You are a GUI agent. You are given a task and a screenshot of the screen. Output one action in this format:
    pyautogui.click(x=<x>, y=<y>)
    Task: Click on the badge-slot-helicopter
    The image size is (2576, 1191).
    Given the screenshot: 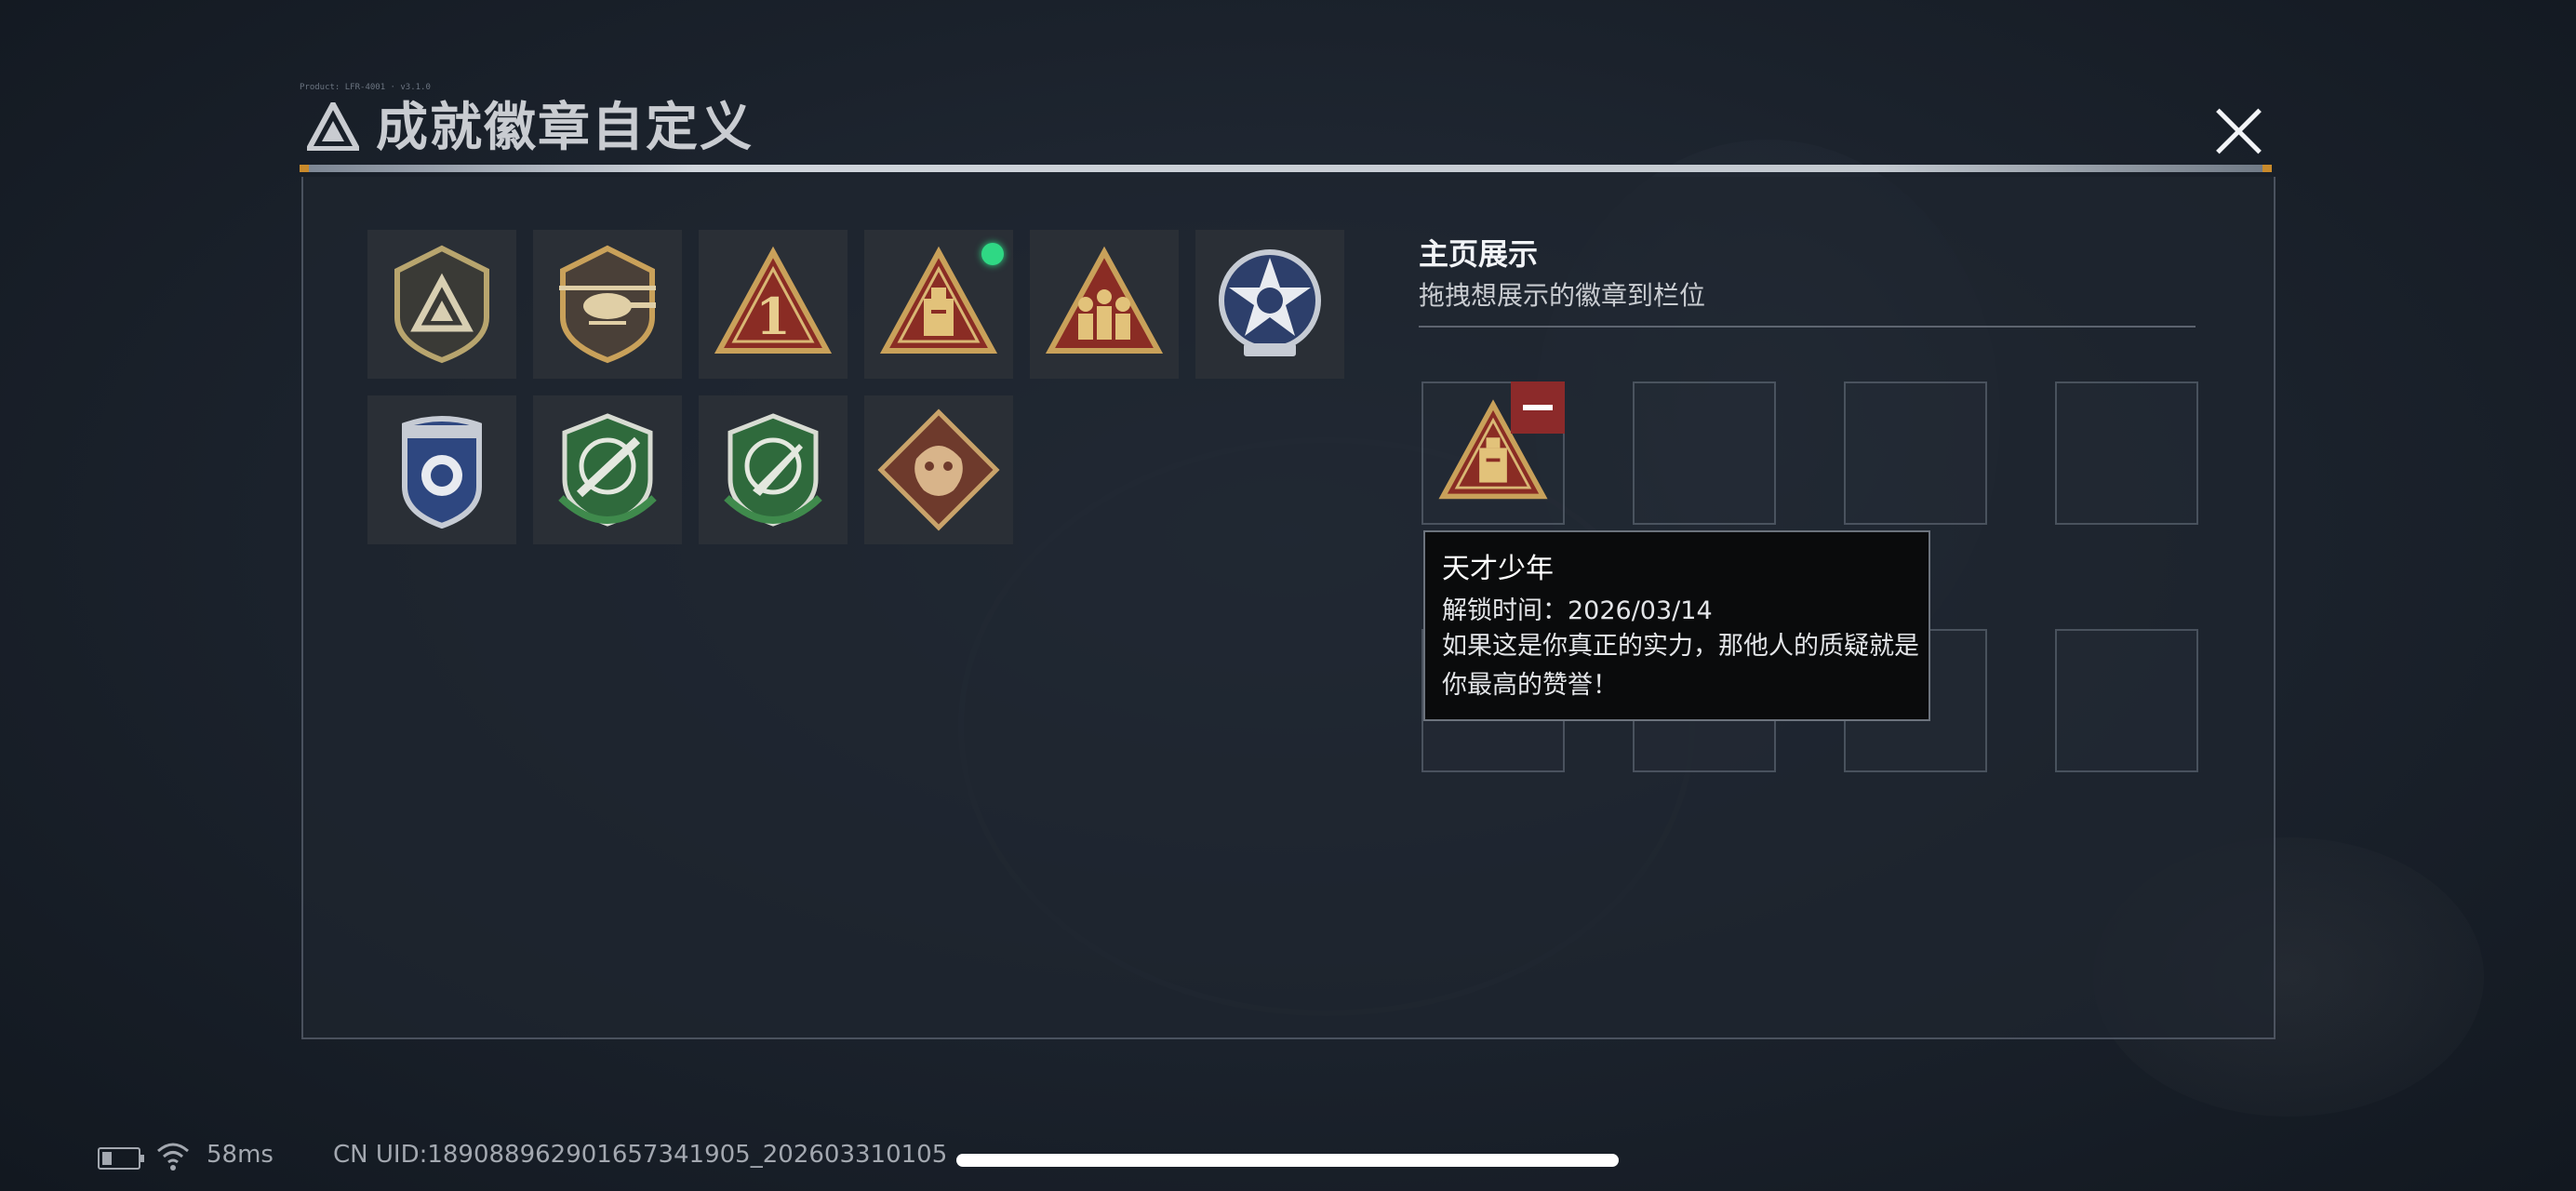 What is the action you would take?
    pyautogui.click(x=607, y=304)
    